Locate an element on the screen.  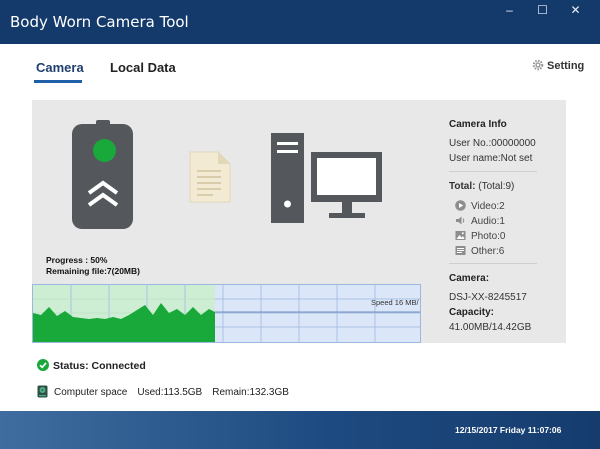
check-circle-icon is located at coordinates (43, 365).